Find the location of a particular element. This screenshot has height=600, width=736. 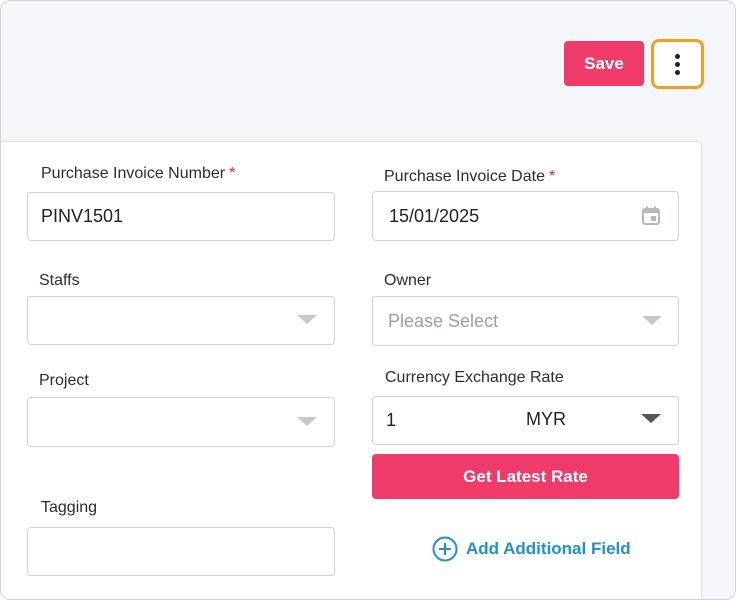

calendar-icon is located at coordinates (651, 216).